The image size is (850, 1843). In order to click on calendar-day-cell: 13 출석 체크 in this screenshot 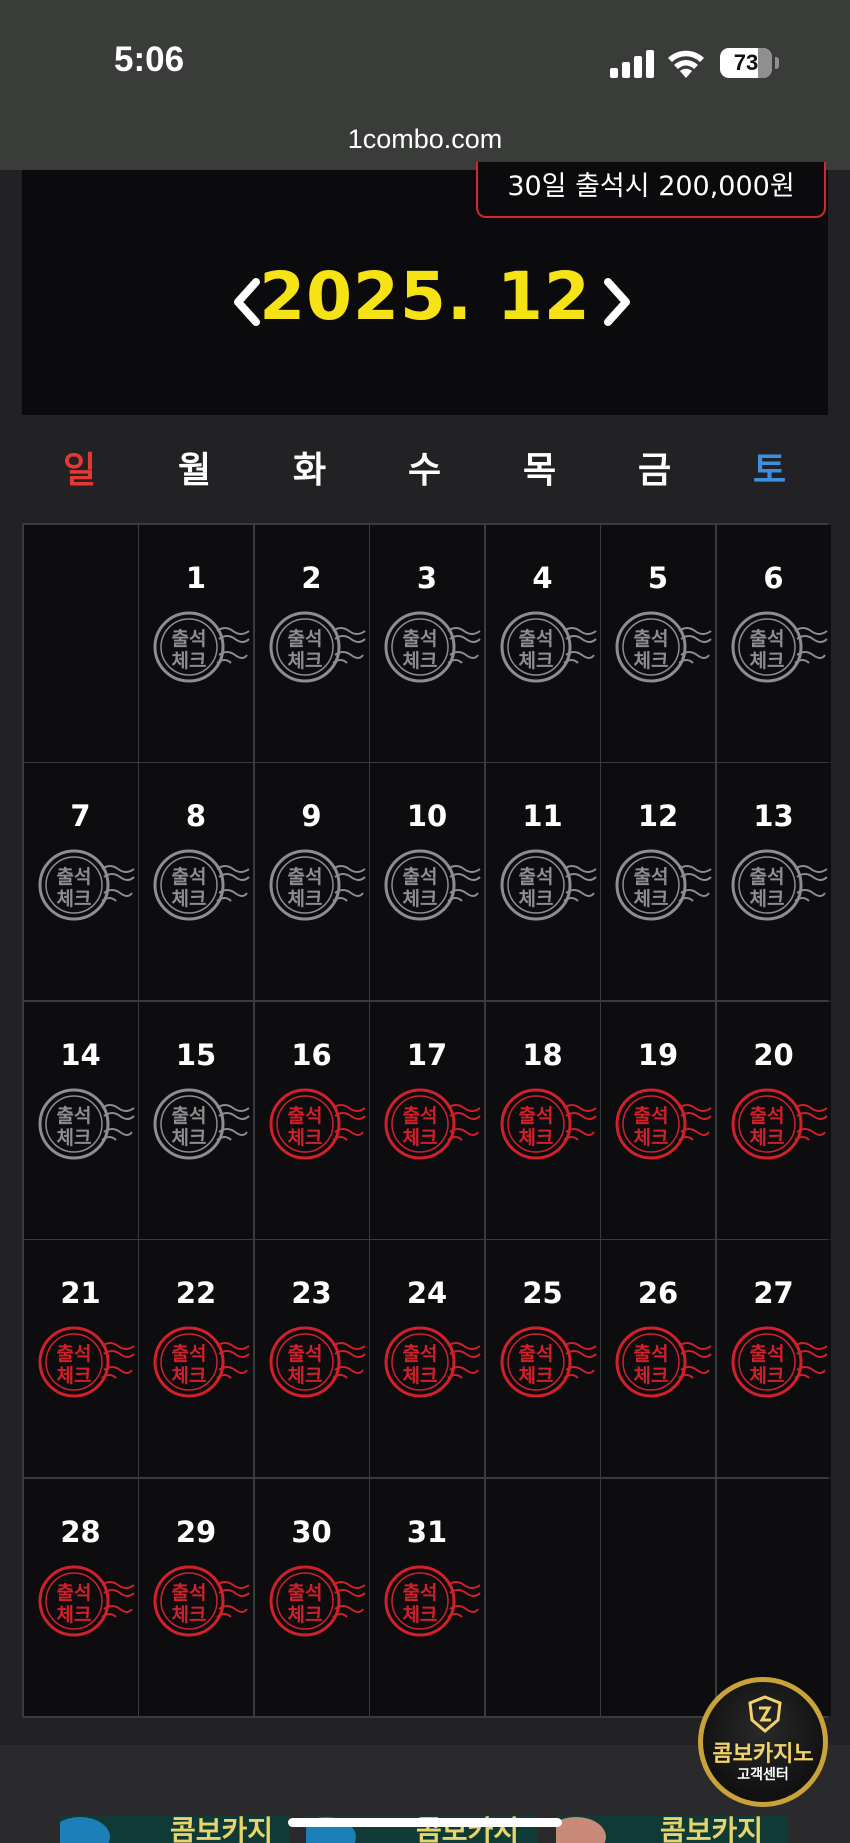, I will do `click(773, 881)`.